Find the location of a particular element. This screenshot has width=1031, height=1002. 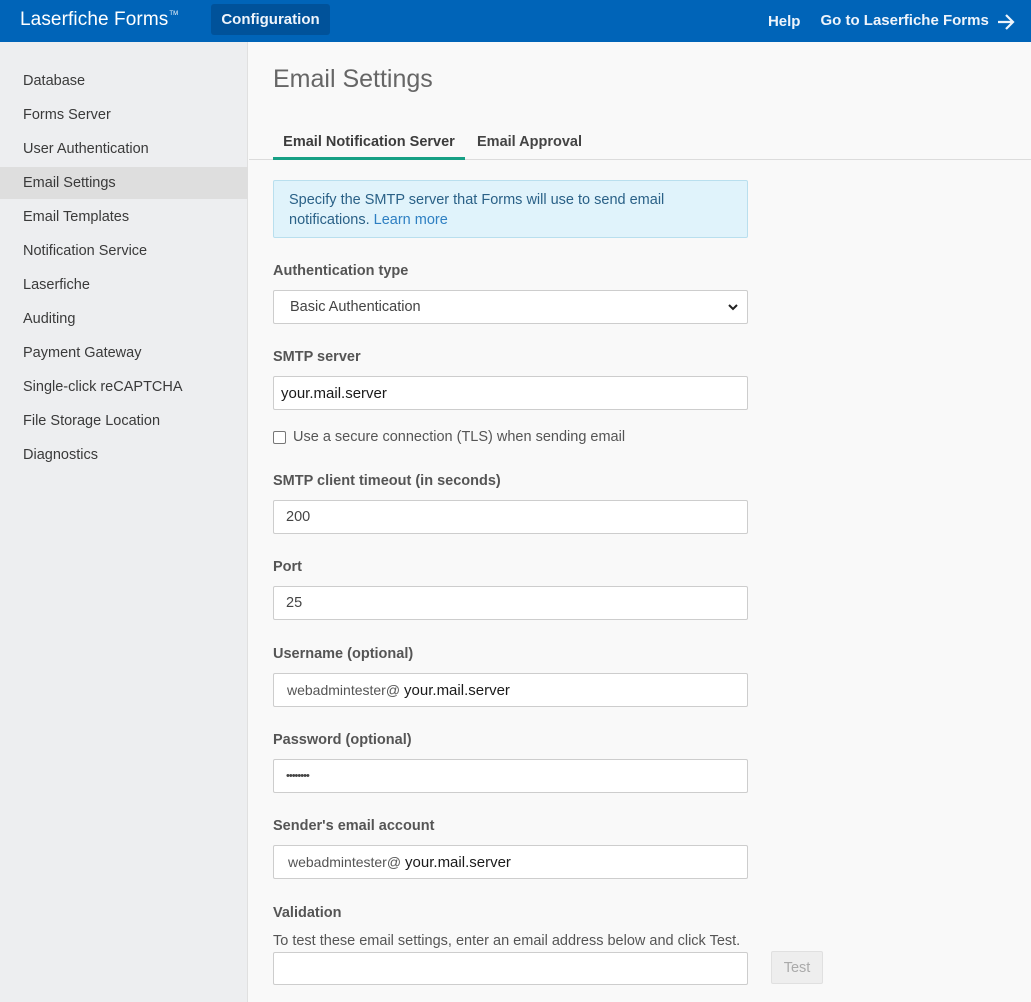

sender-domain: your.mail.server is located at coordinates (458, 862).